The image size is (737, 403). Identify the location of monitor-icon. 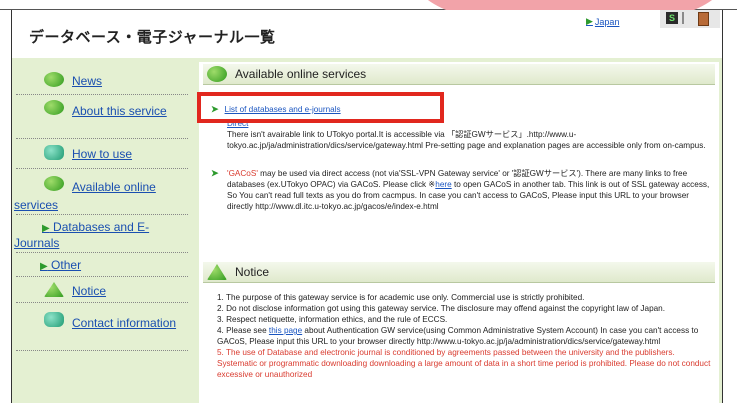
(54, 152).